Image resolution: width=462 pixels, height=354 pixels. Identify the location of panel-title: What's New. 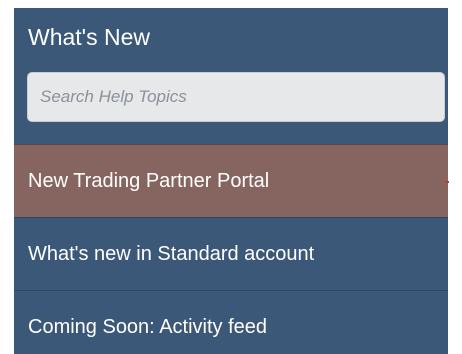
(89, 37).